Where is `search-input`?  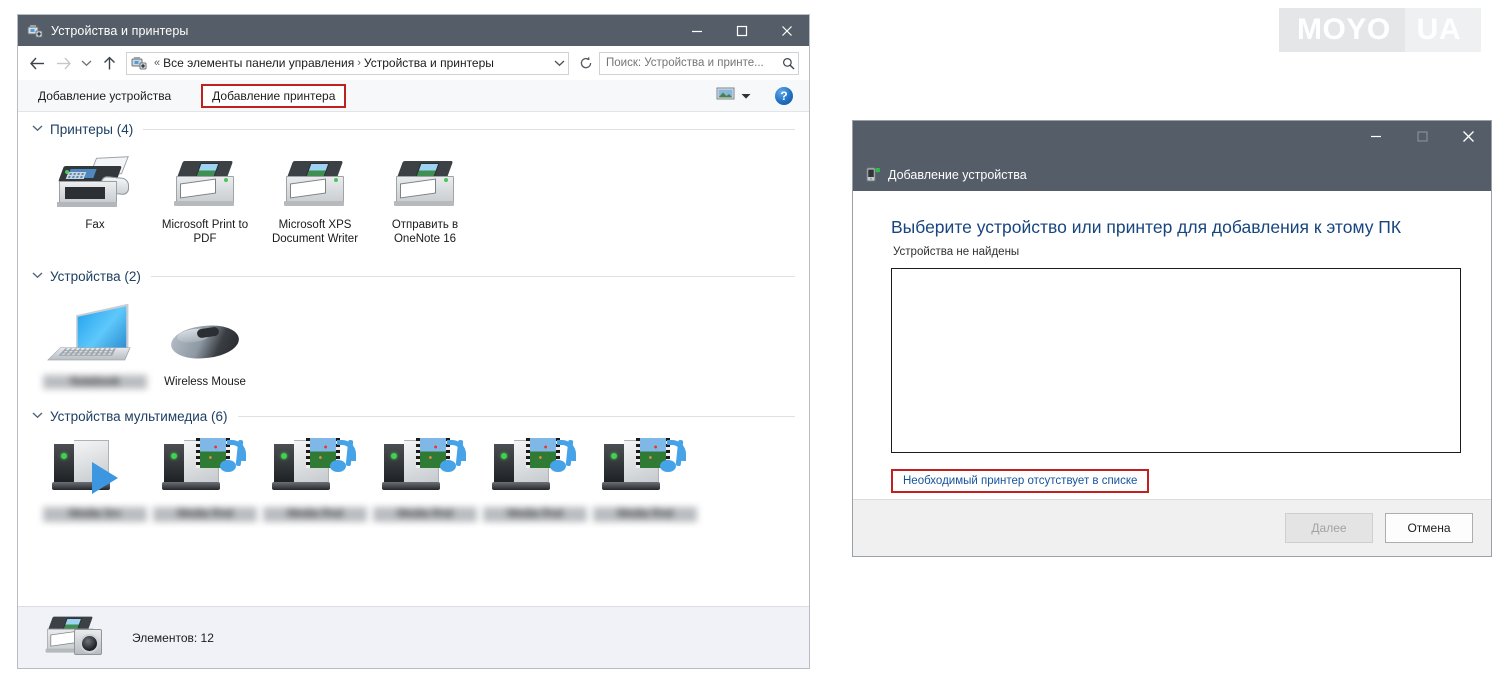
search-input is located at coordinates (689, 63).